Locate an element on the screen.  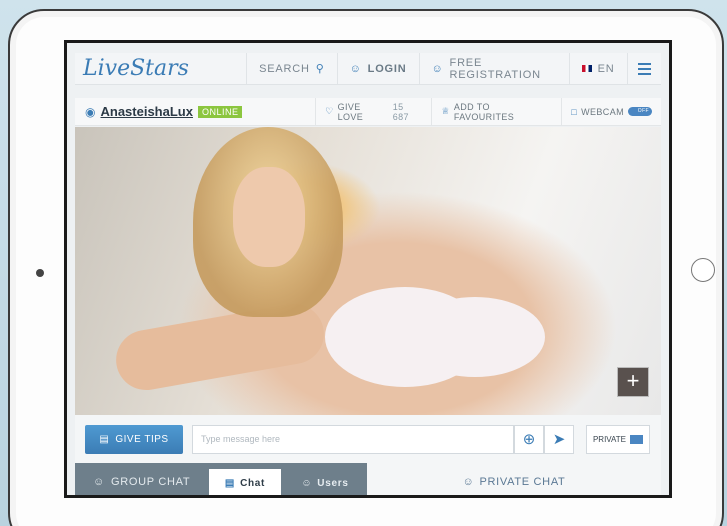
send-icon: ➤ is located at coordinates (559, 439).